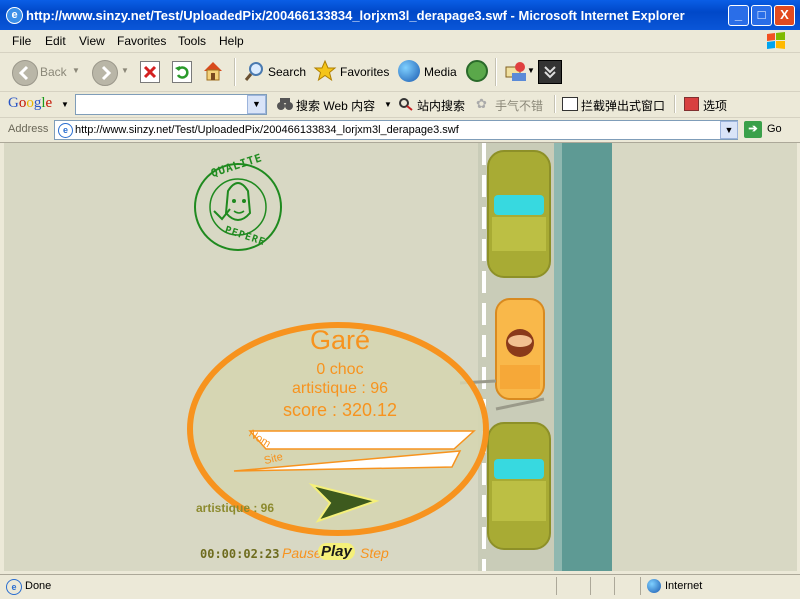 The width and height of the screenshot is (800, 599). What do you see at coordinates (477, 71) in the screenshot?
I see `history-icon` at bounding box center [477, 71].